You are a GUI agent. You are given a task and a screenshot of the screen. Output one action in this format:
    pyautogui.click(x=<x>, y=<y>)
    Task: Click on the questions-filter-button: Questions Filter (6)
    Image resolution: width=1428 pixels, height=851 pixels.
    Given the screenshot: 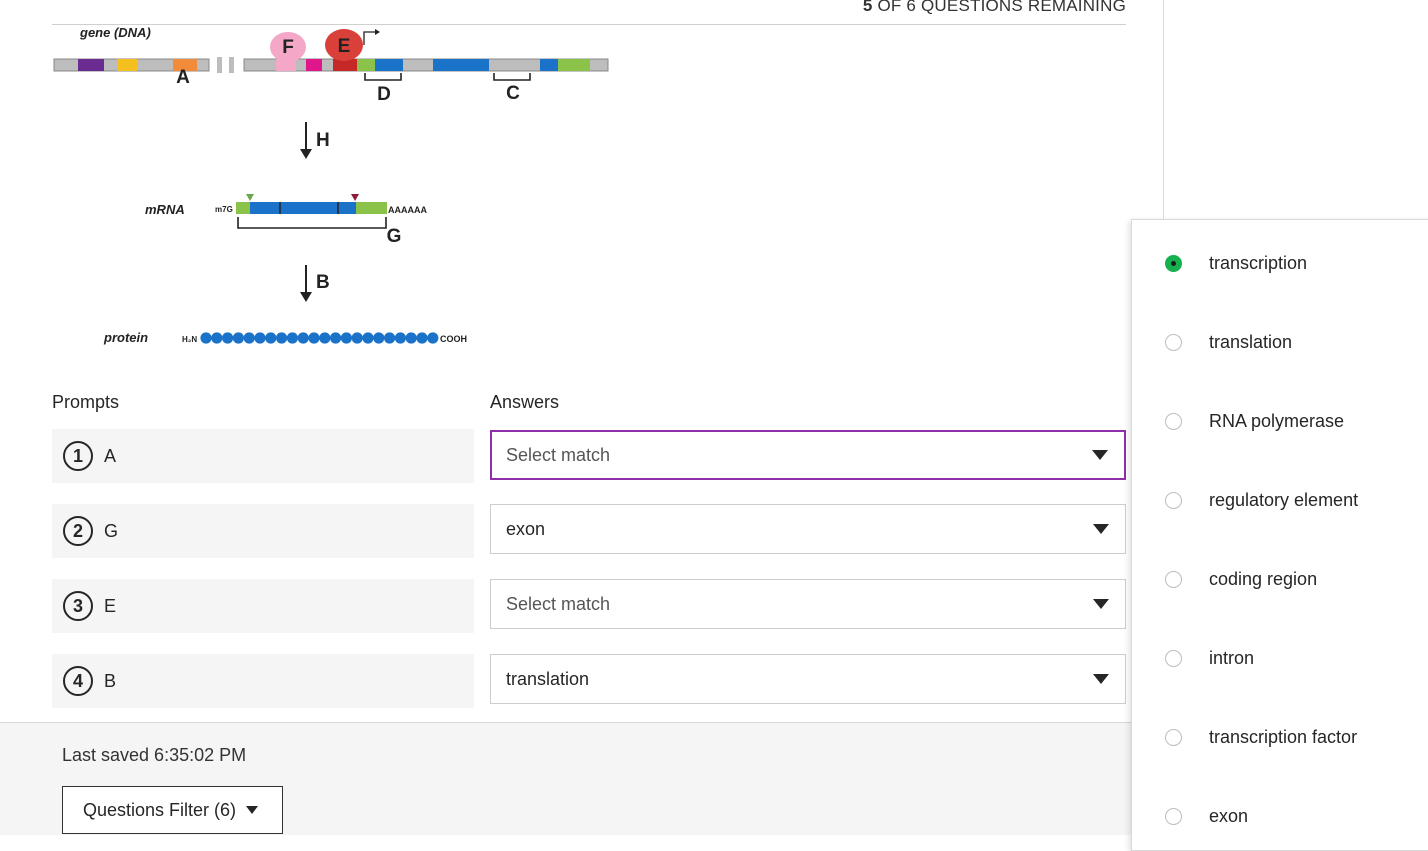 What is the action you would take?
    pyautogui.click(x=172, y=810)
    